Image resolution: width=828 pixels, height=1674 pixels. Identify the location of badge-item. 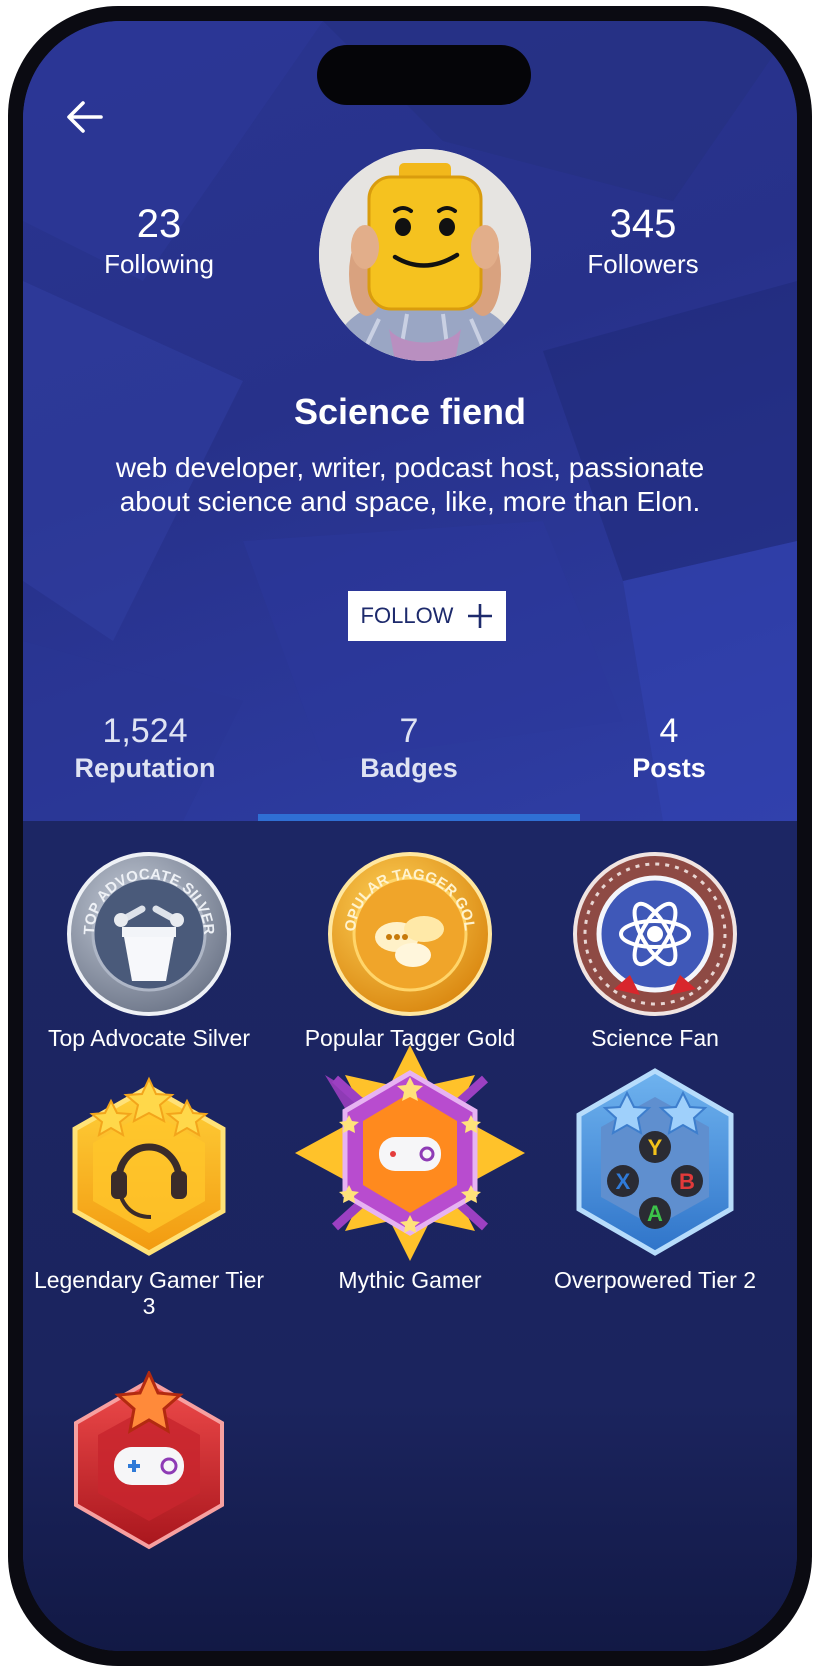
(149, 1466).